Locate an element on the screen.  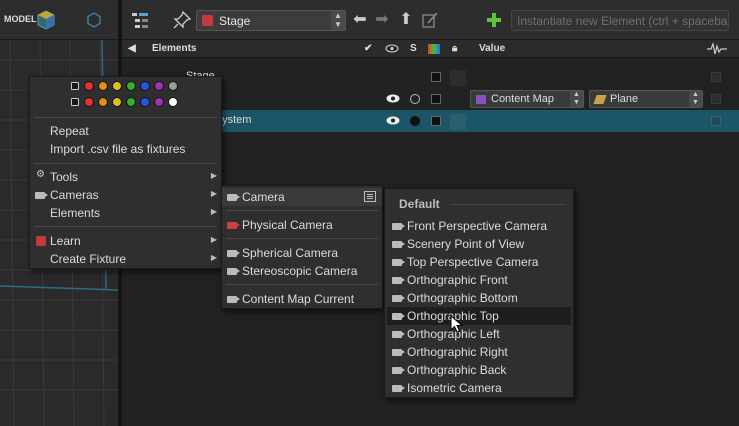
menu-item-camera-preset: Orthographic Front is located at coordinates (479, 280).